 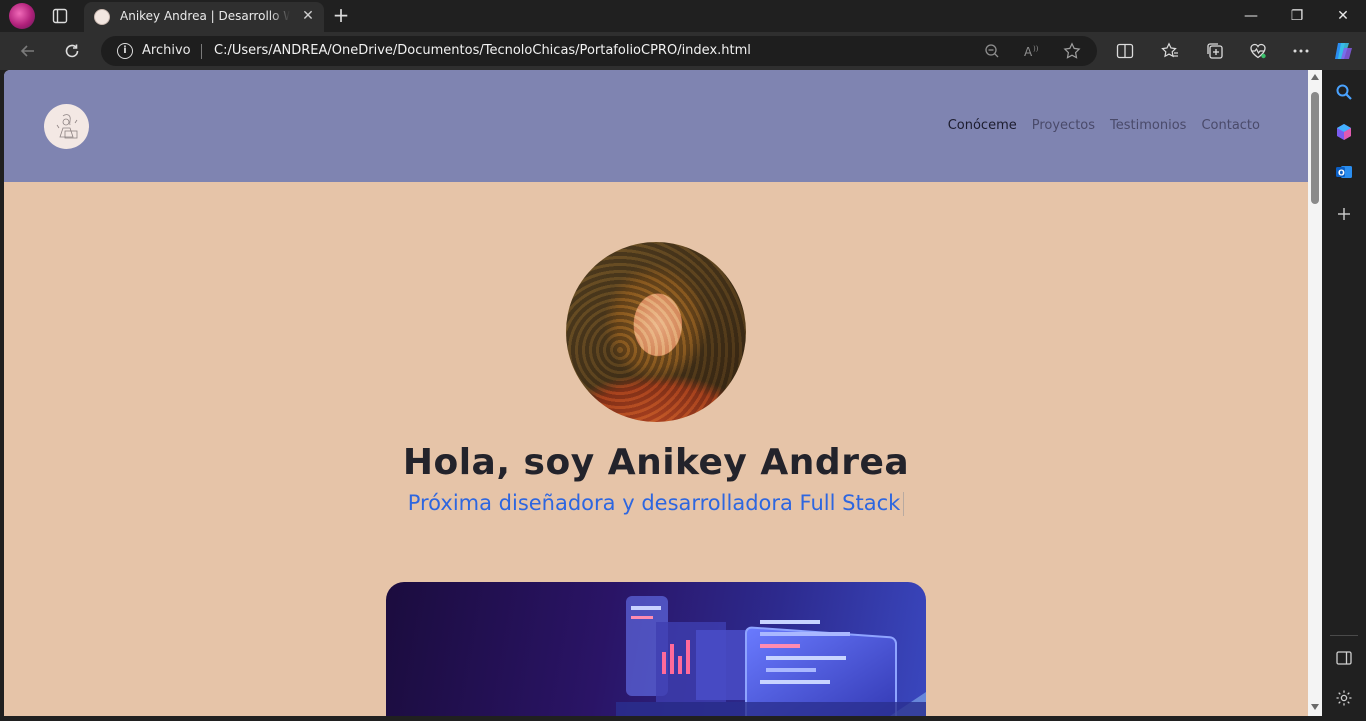 What do you see at coordinates (656, 649) in the screenshot?
I see `hero-banner-image` at bounding box center [656, 649].